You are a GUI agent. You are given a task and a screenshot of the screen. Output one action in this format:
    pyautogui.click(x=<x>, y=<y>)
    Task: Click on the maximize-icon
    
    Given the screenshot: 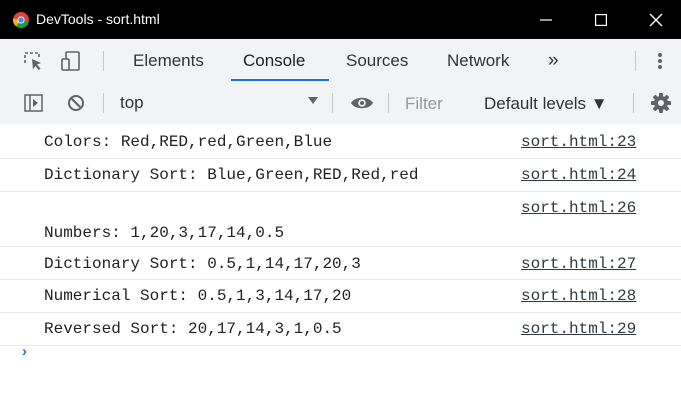 What is the action you would take?
    pyautogui.click(x=601, y=19)
    